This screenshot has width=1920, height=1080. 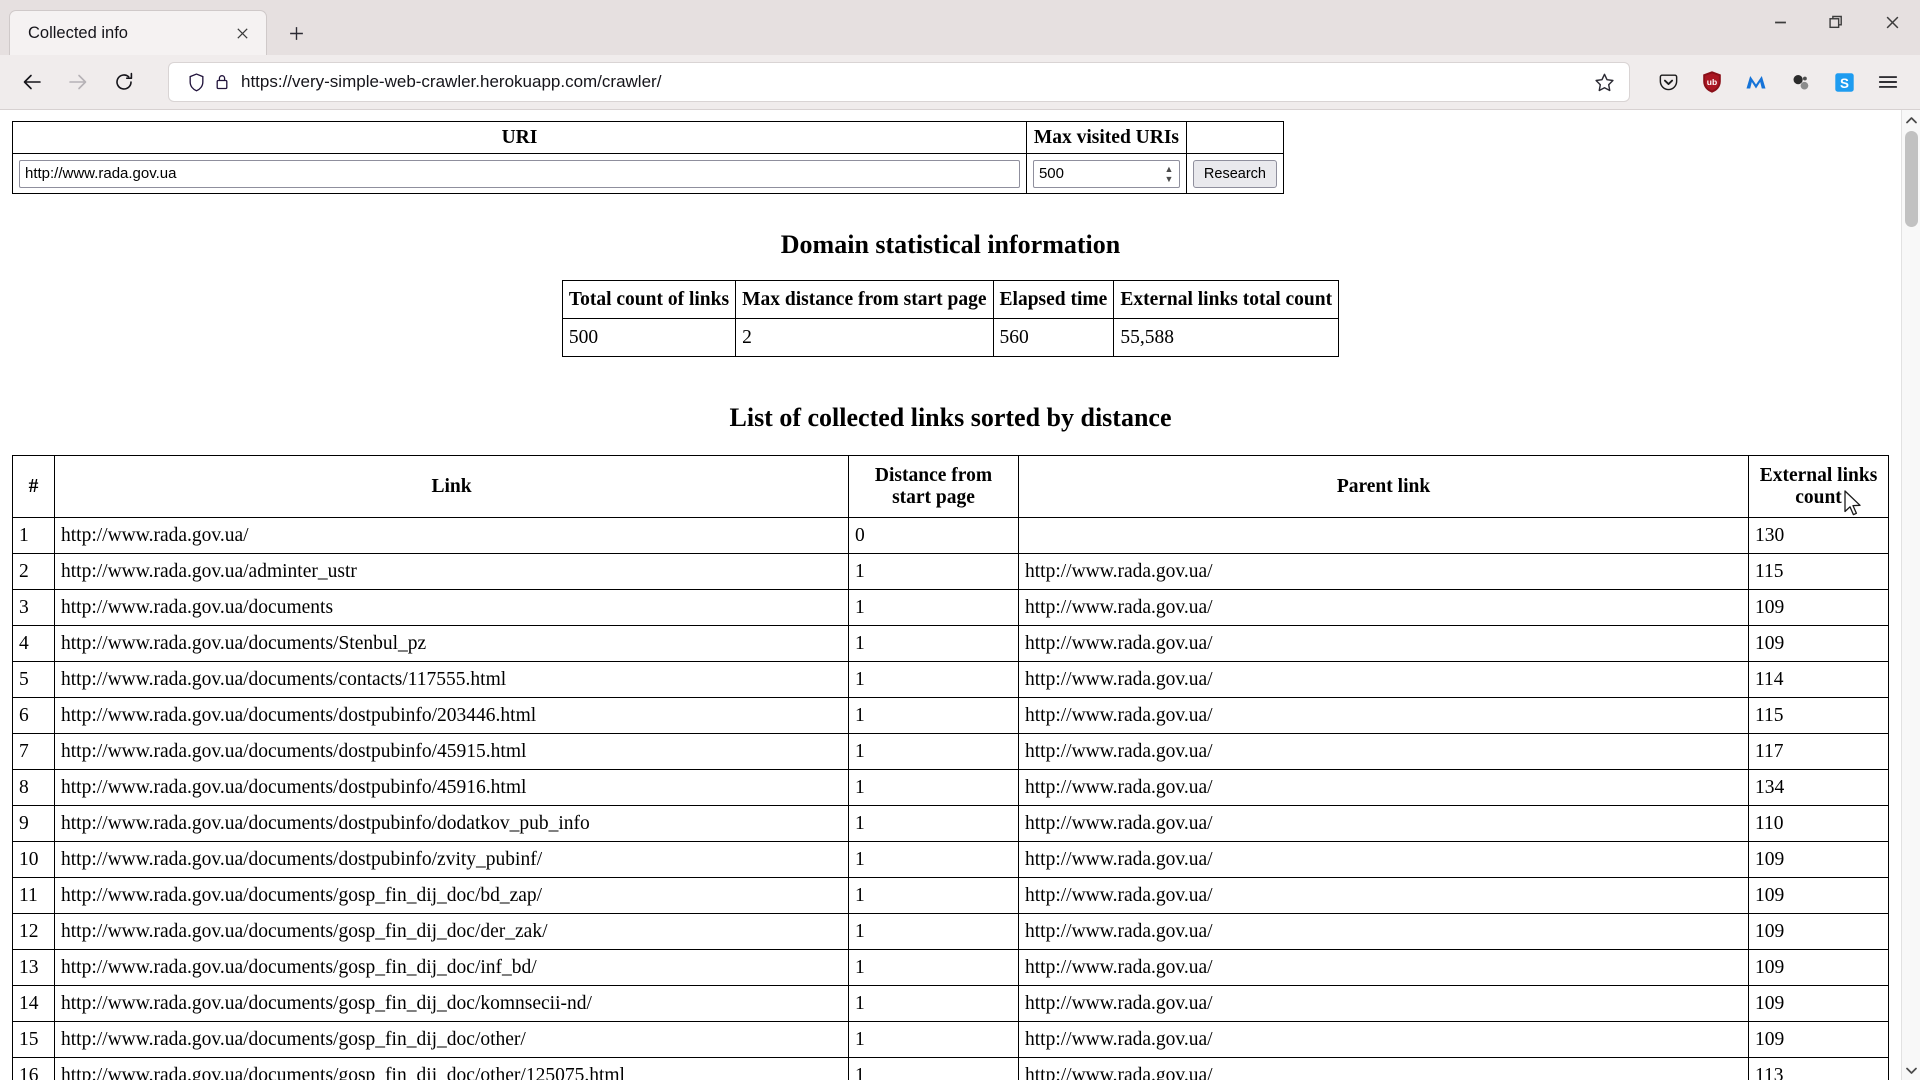 What do you see at coordinates (33, 967) in the screenshot?
I see `cell-index: 13` at bounding box center [33, 967].